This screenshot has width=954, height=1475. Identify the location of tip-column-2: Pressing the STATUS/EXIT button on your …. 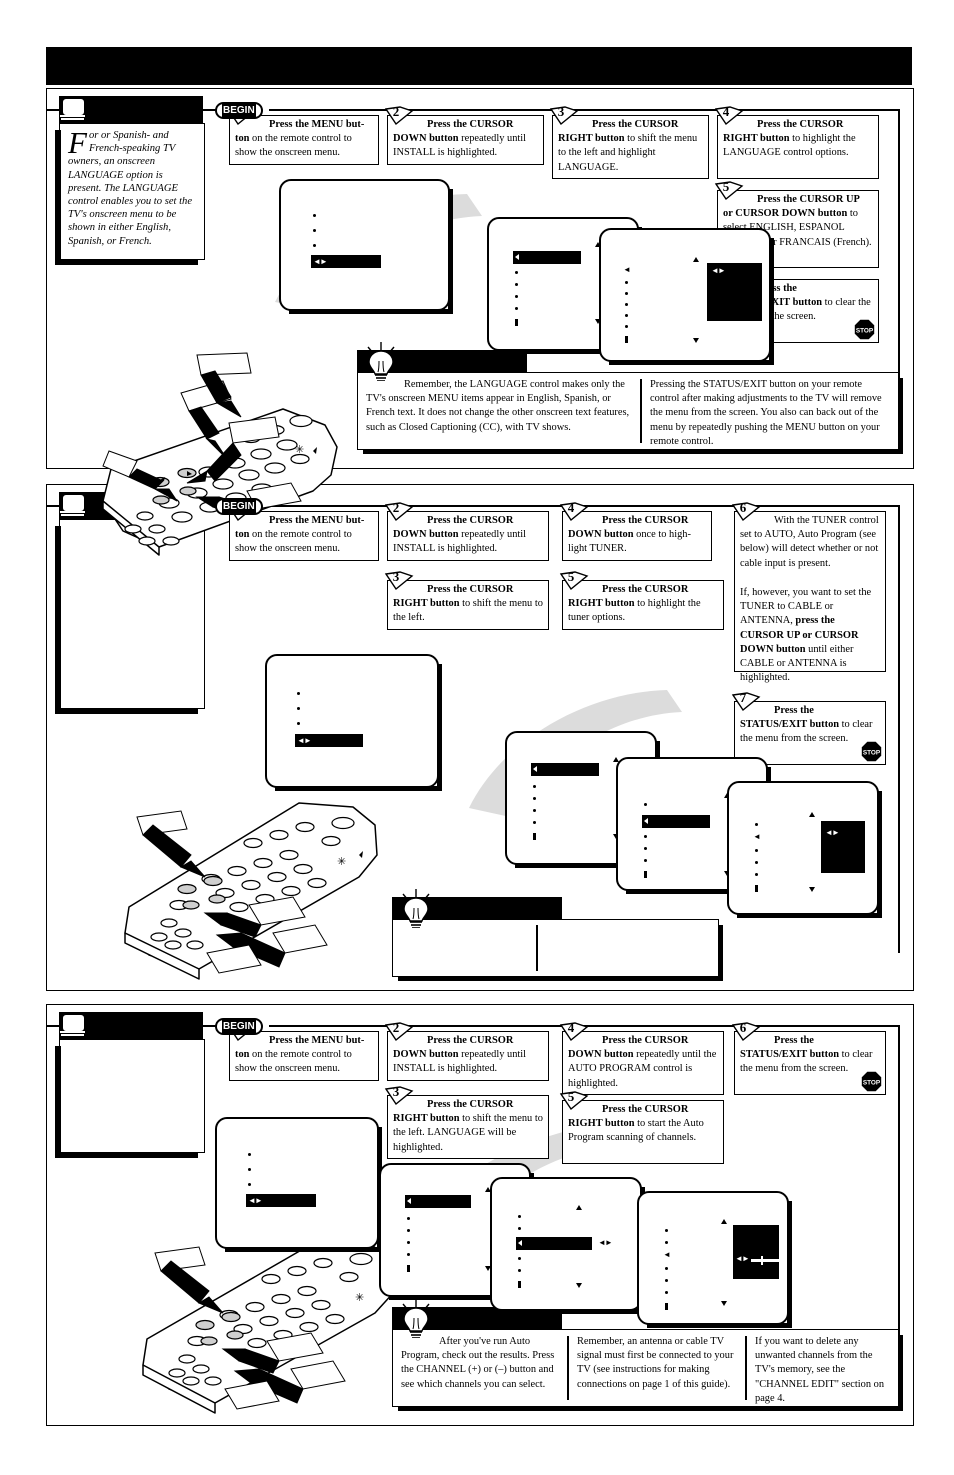
(766, 413).